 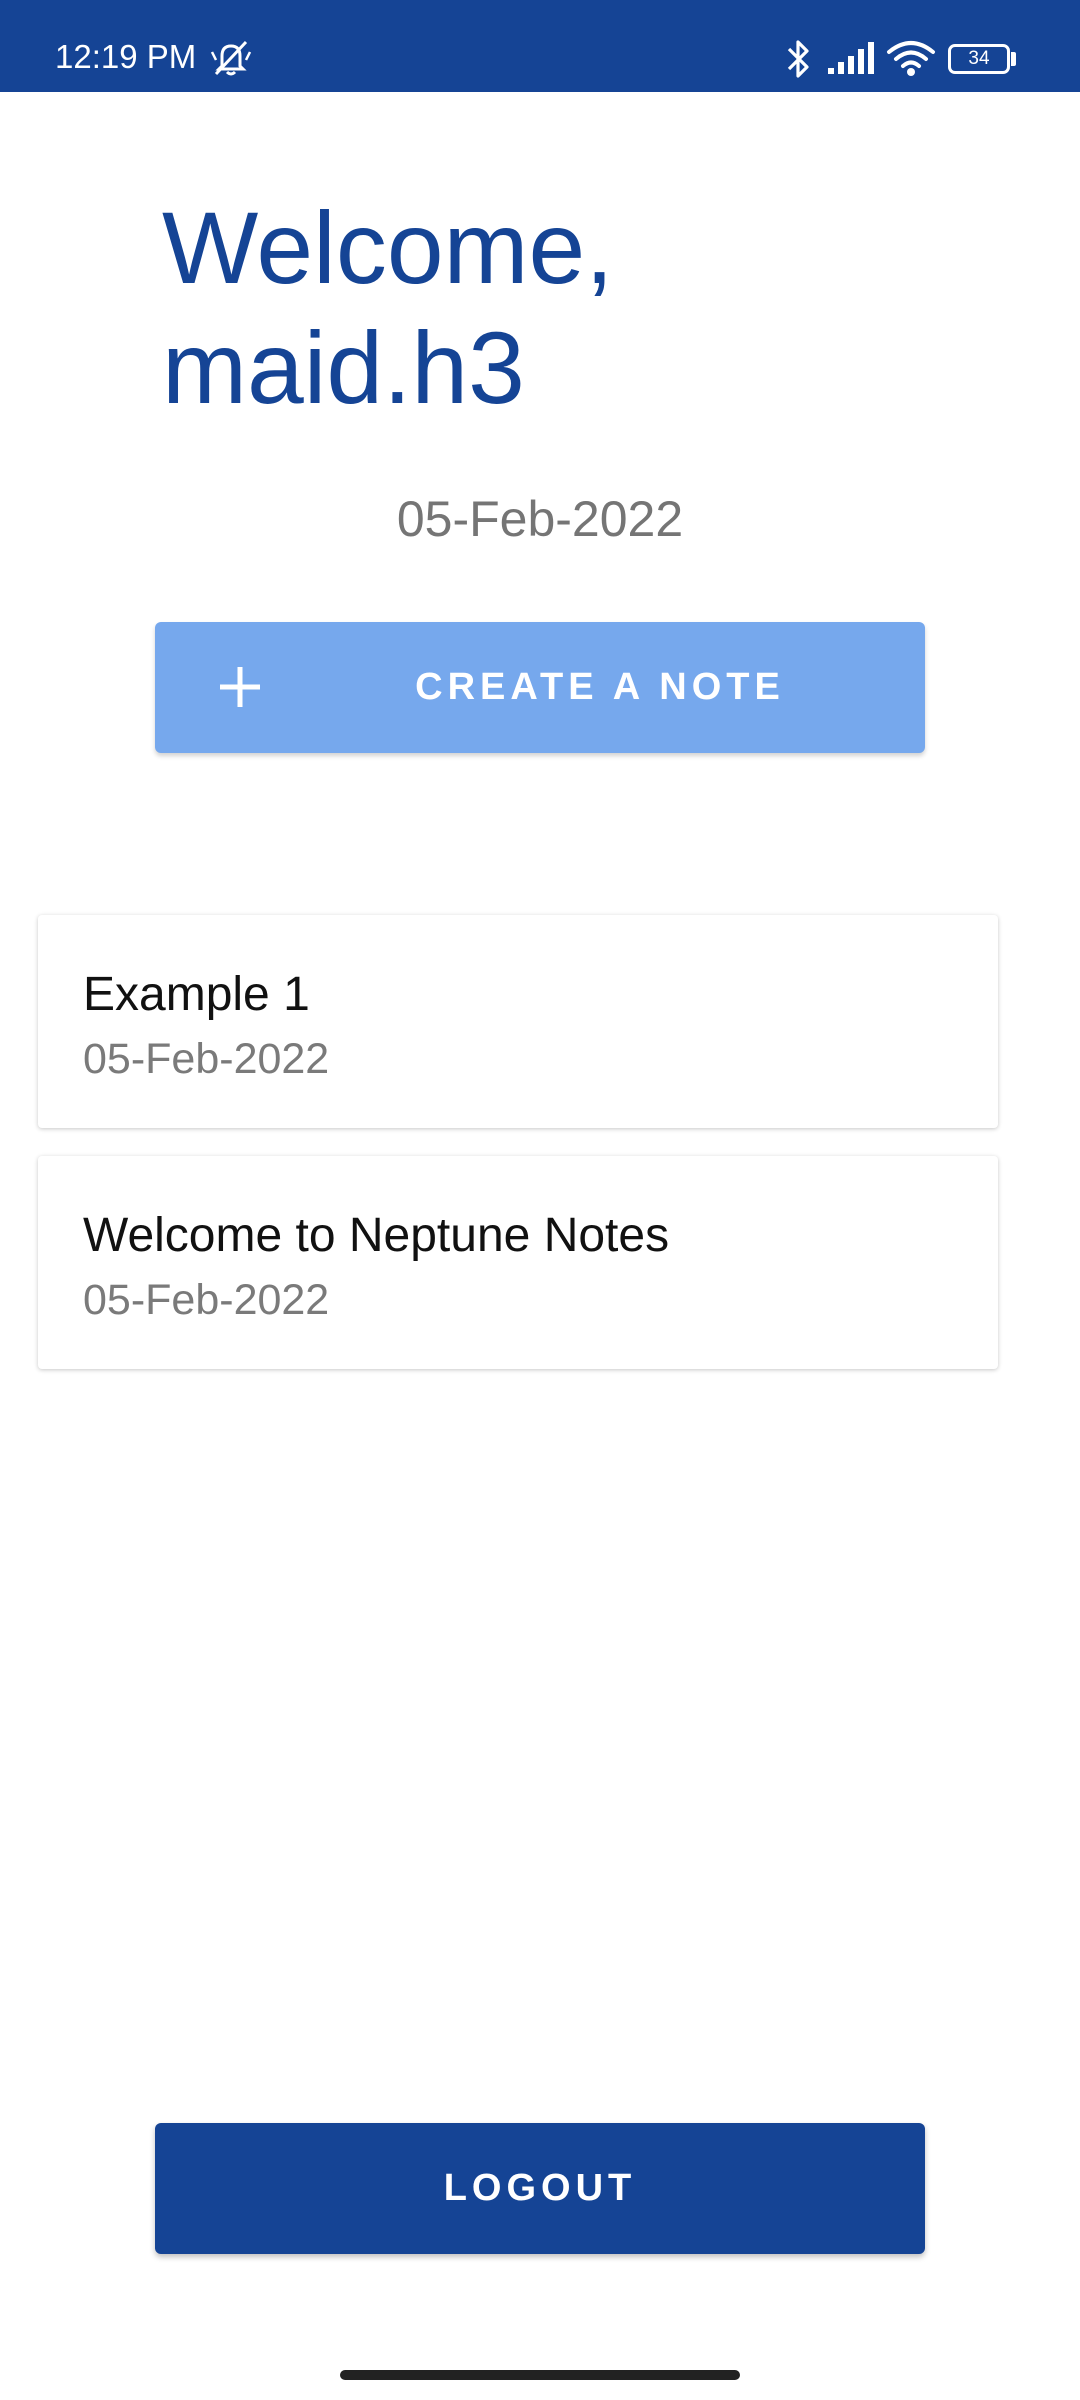 I want to click on bluetooth-icon, so click(x=798, y=59).